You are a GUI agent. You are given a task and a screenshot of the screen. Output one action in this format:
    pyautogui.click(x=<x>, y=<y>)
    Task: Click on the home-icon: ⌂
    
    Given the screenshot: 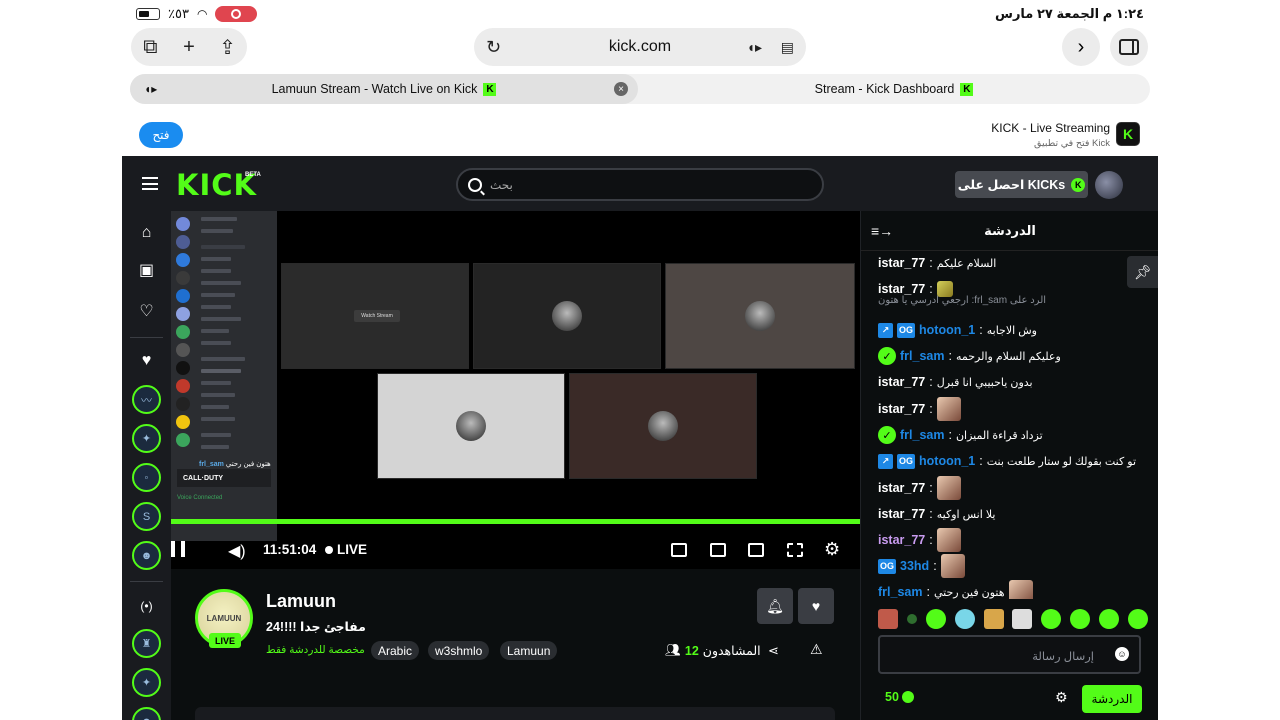 What is the action you would take?
    pyautogui.click(x=146, y=232)
    